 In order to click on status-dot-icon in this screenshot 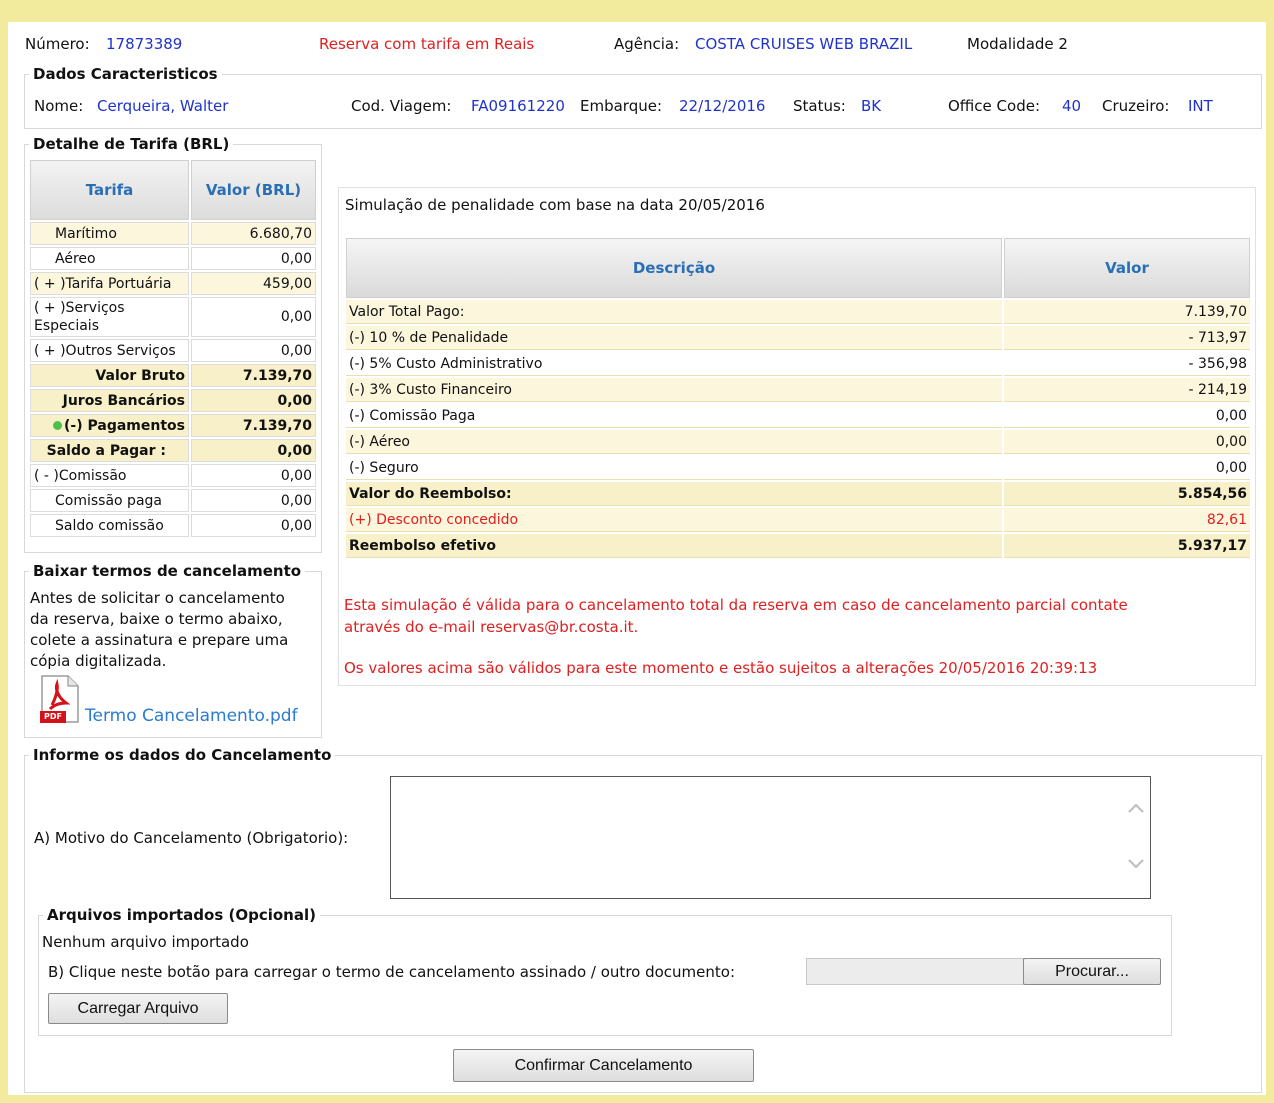, I will do `click(58, 425)`.